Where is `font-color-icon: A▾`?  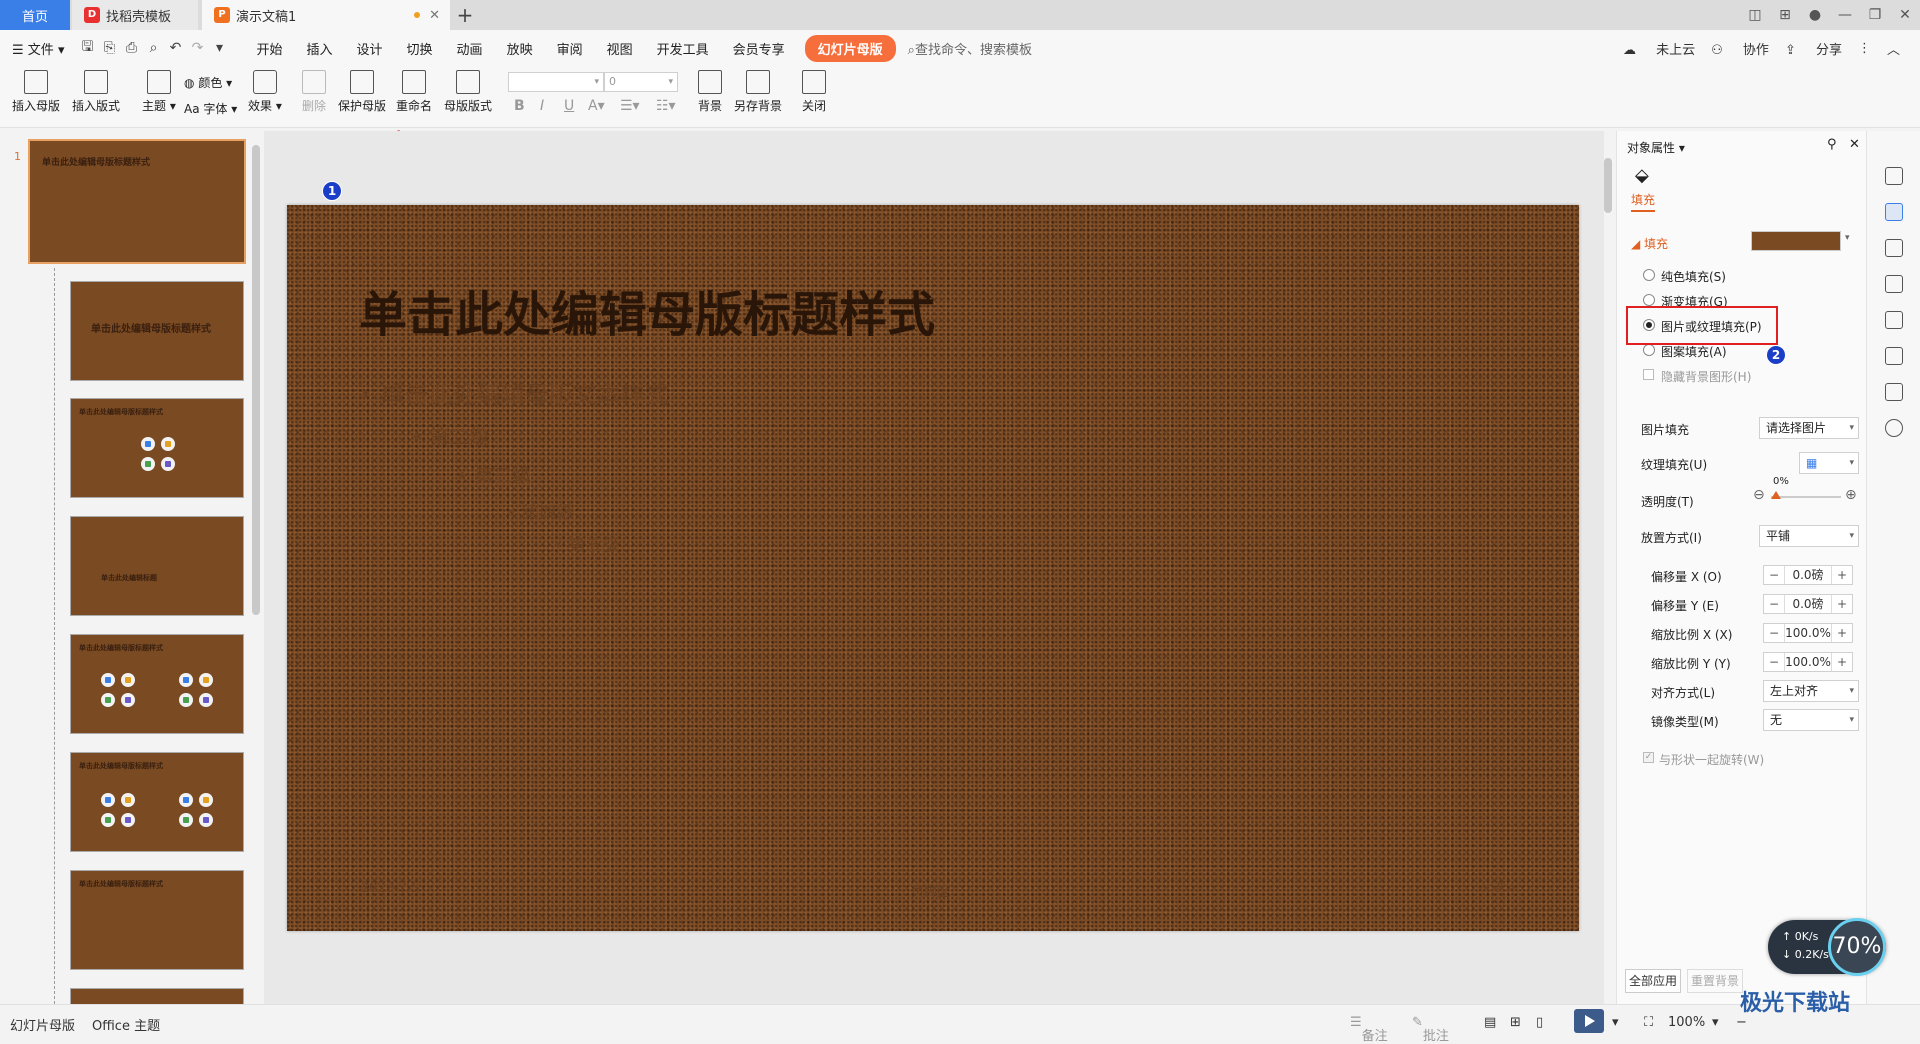 font-color-icon: A▾ is located at coordinates (596, 106).